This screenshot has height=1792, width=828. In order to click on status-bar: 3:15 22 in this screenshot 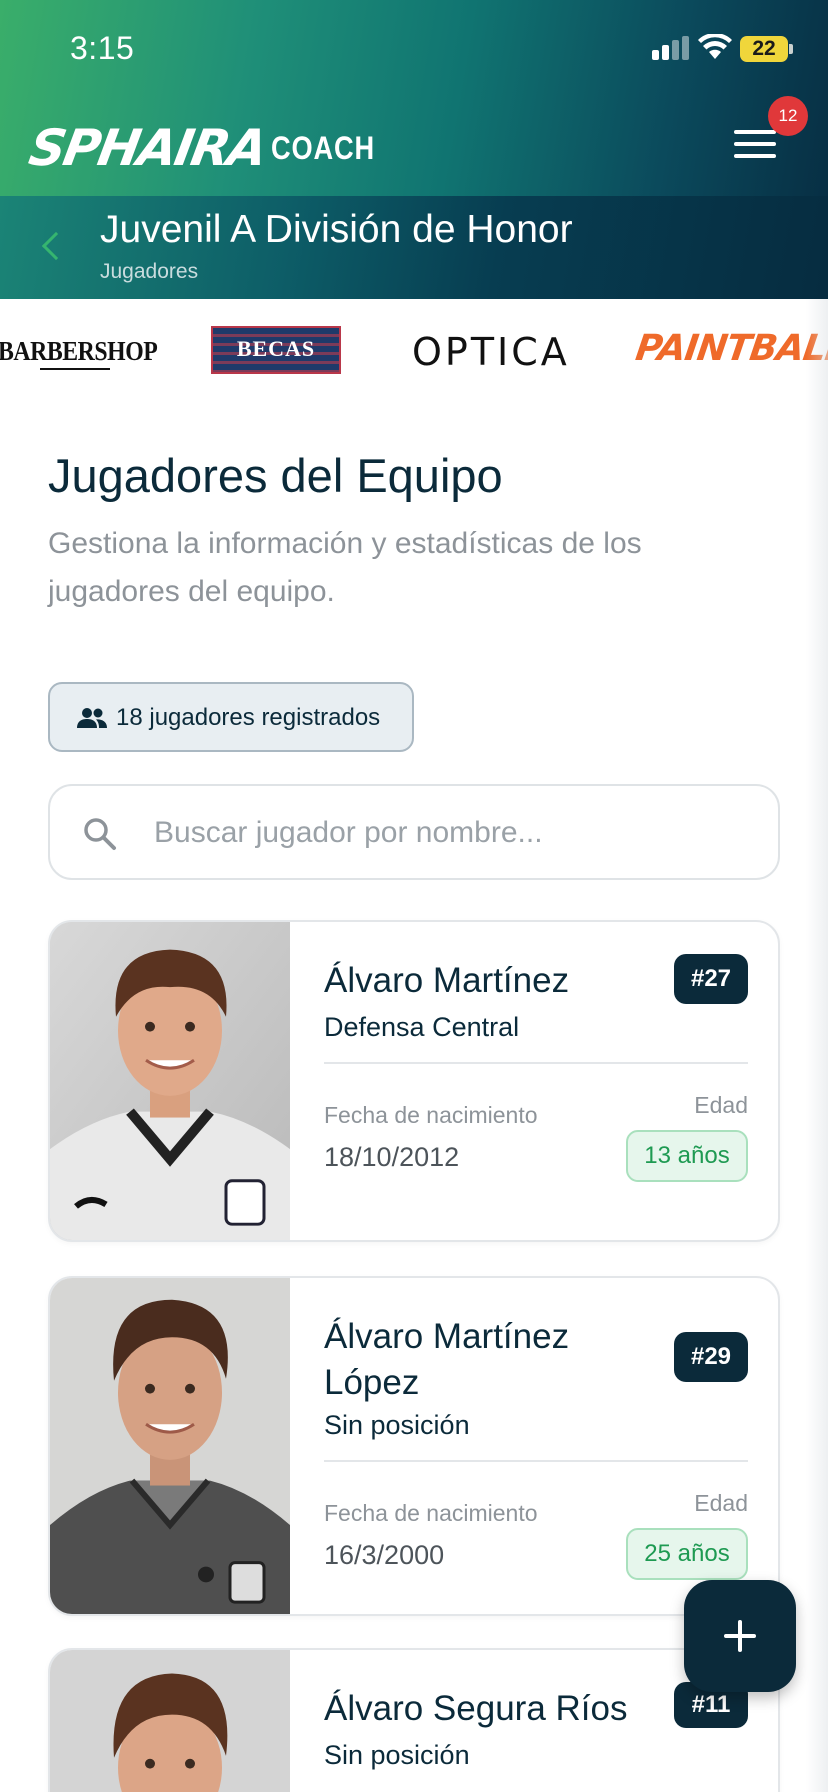, I will do `click(414, 50)`.